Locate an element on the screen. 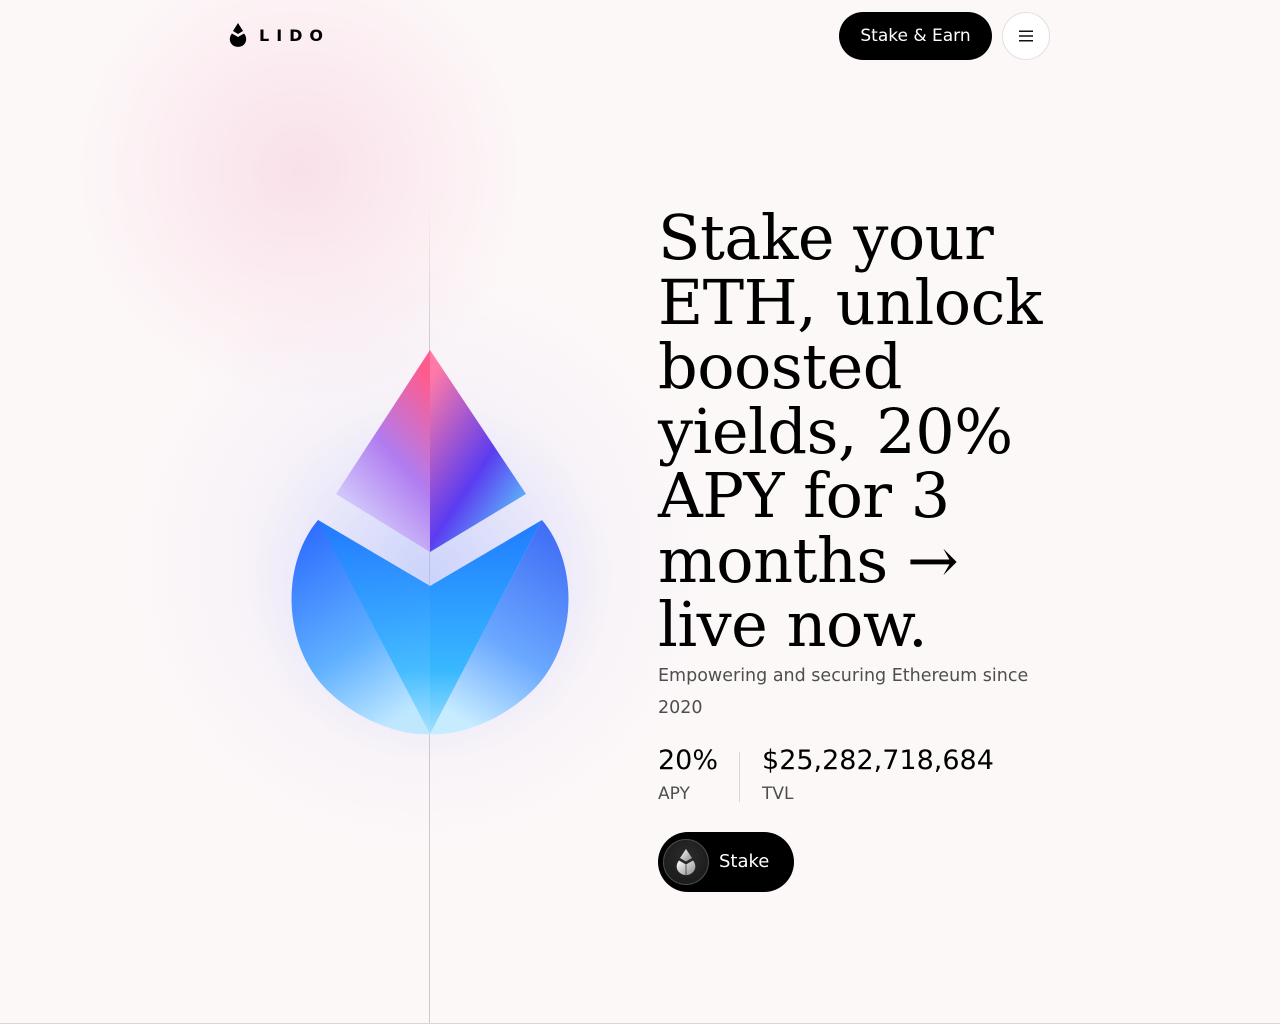 The height and width of the screenshot is (1024, 1280). stake-button: Stake is located at coordinates (726, 861).